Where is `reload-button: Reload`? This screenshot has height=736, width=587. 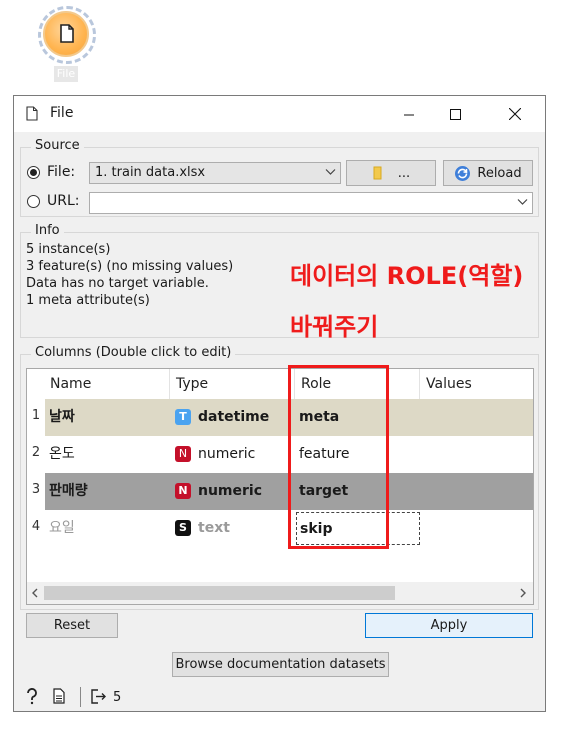 reload-button: Reload is located at coordinates (488, 173).